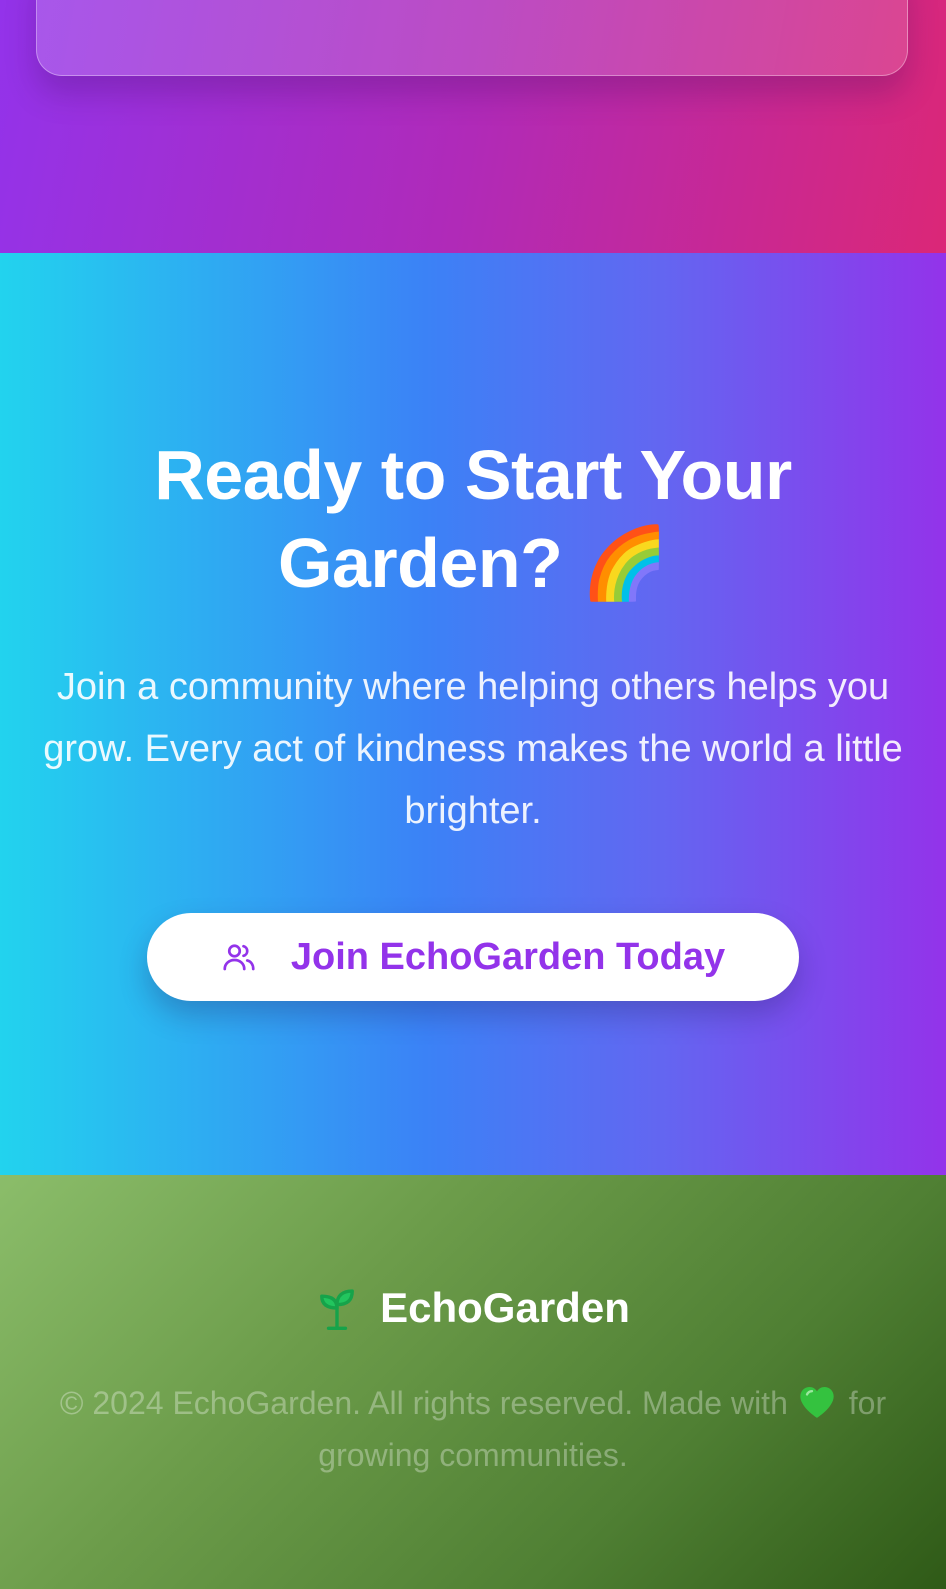 This screenshot has height=1589, width=946. I want to click on footer-brand-name: EchoGarden, so click(505, 1307).